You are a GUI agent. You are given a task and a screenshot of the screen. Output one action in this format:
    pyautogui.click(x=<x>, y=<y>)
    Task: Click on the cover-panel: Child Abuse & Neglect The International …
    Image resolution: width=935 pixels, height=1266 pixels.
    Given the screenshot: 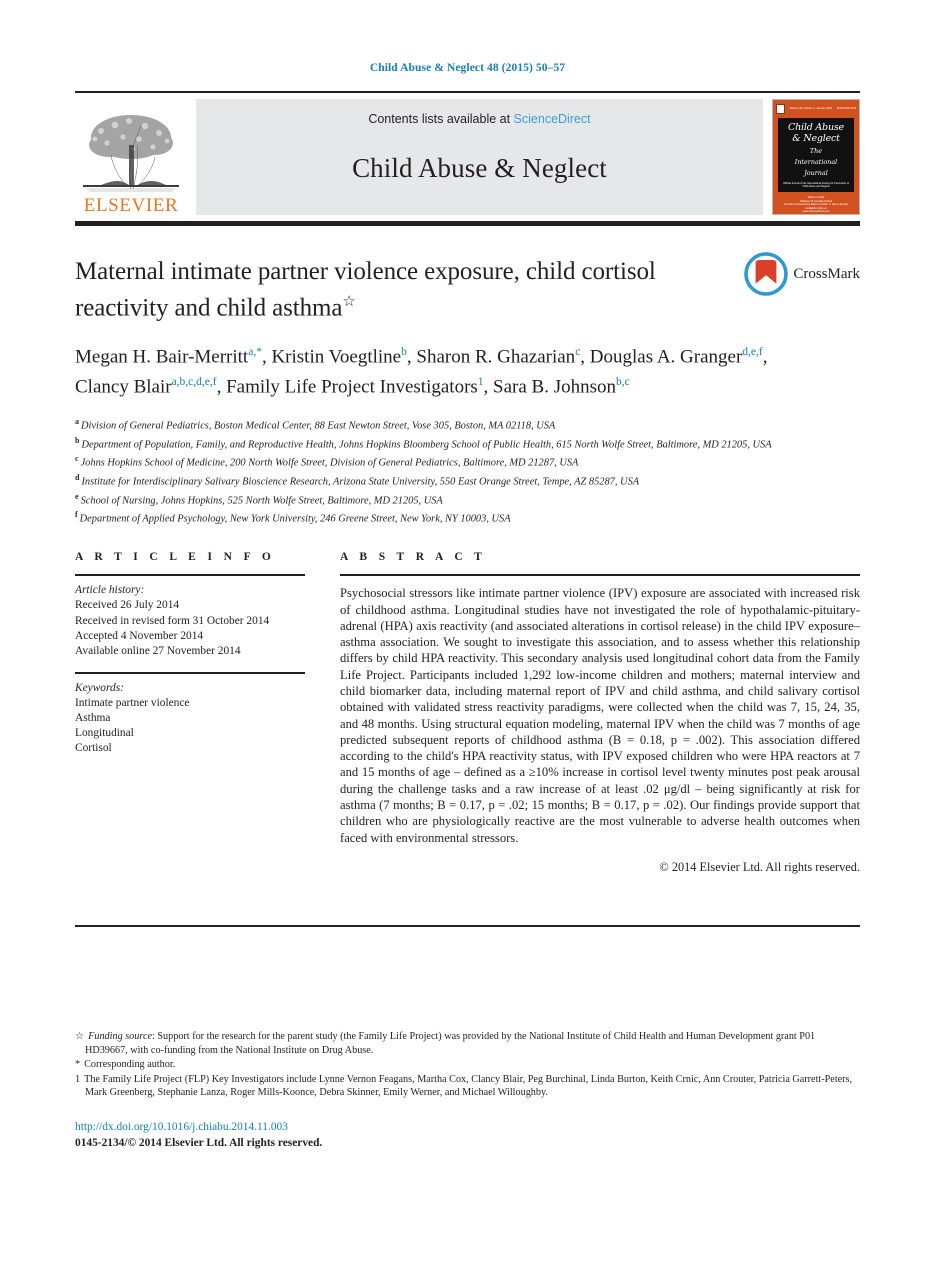 What is the action you would take?
    pyautogui.click(x=816, y=155)
    